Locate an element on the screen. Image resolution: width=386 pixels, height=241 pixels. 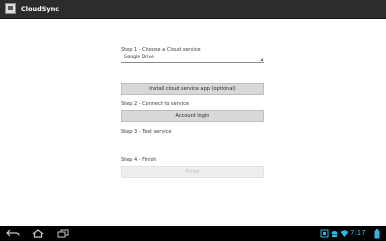
step4-label: Step 4 - Finish is located at coordinates (139, 160).